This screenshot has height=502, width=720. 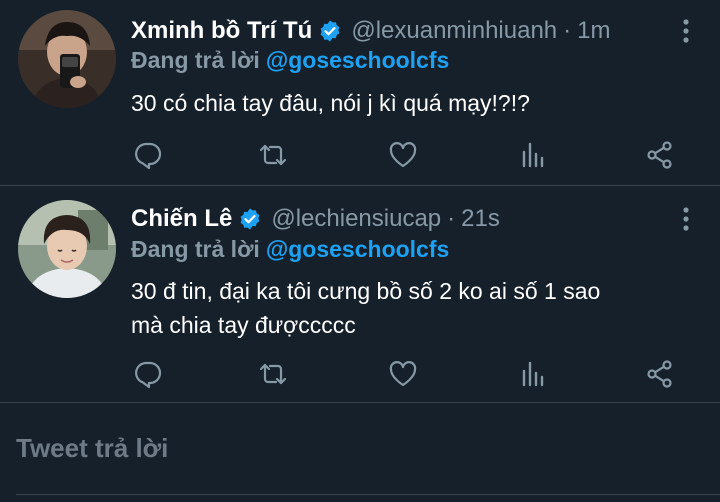 I want to click on timestamp: 1m, so click(x=593, y=31).